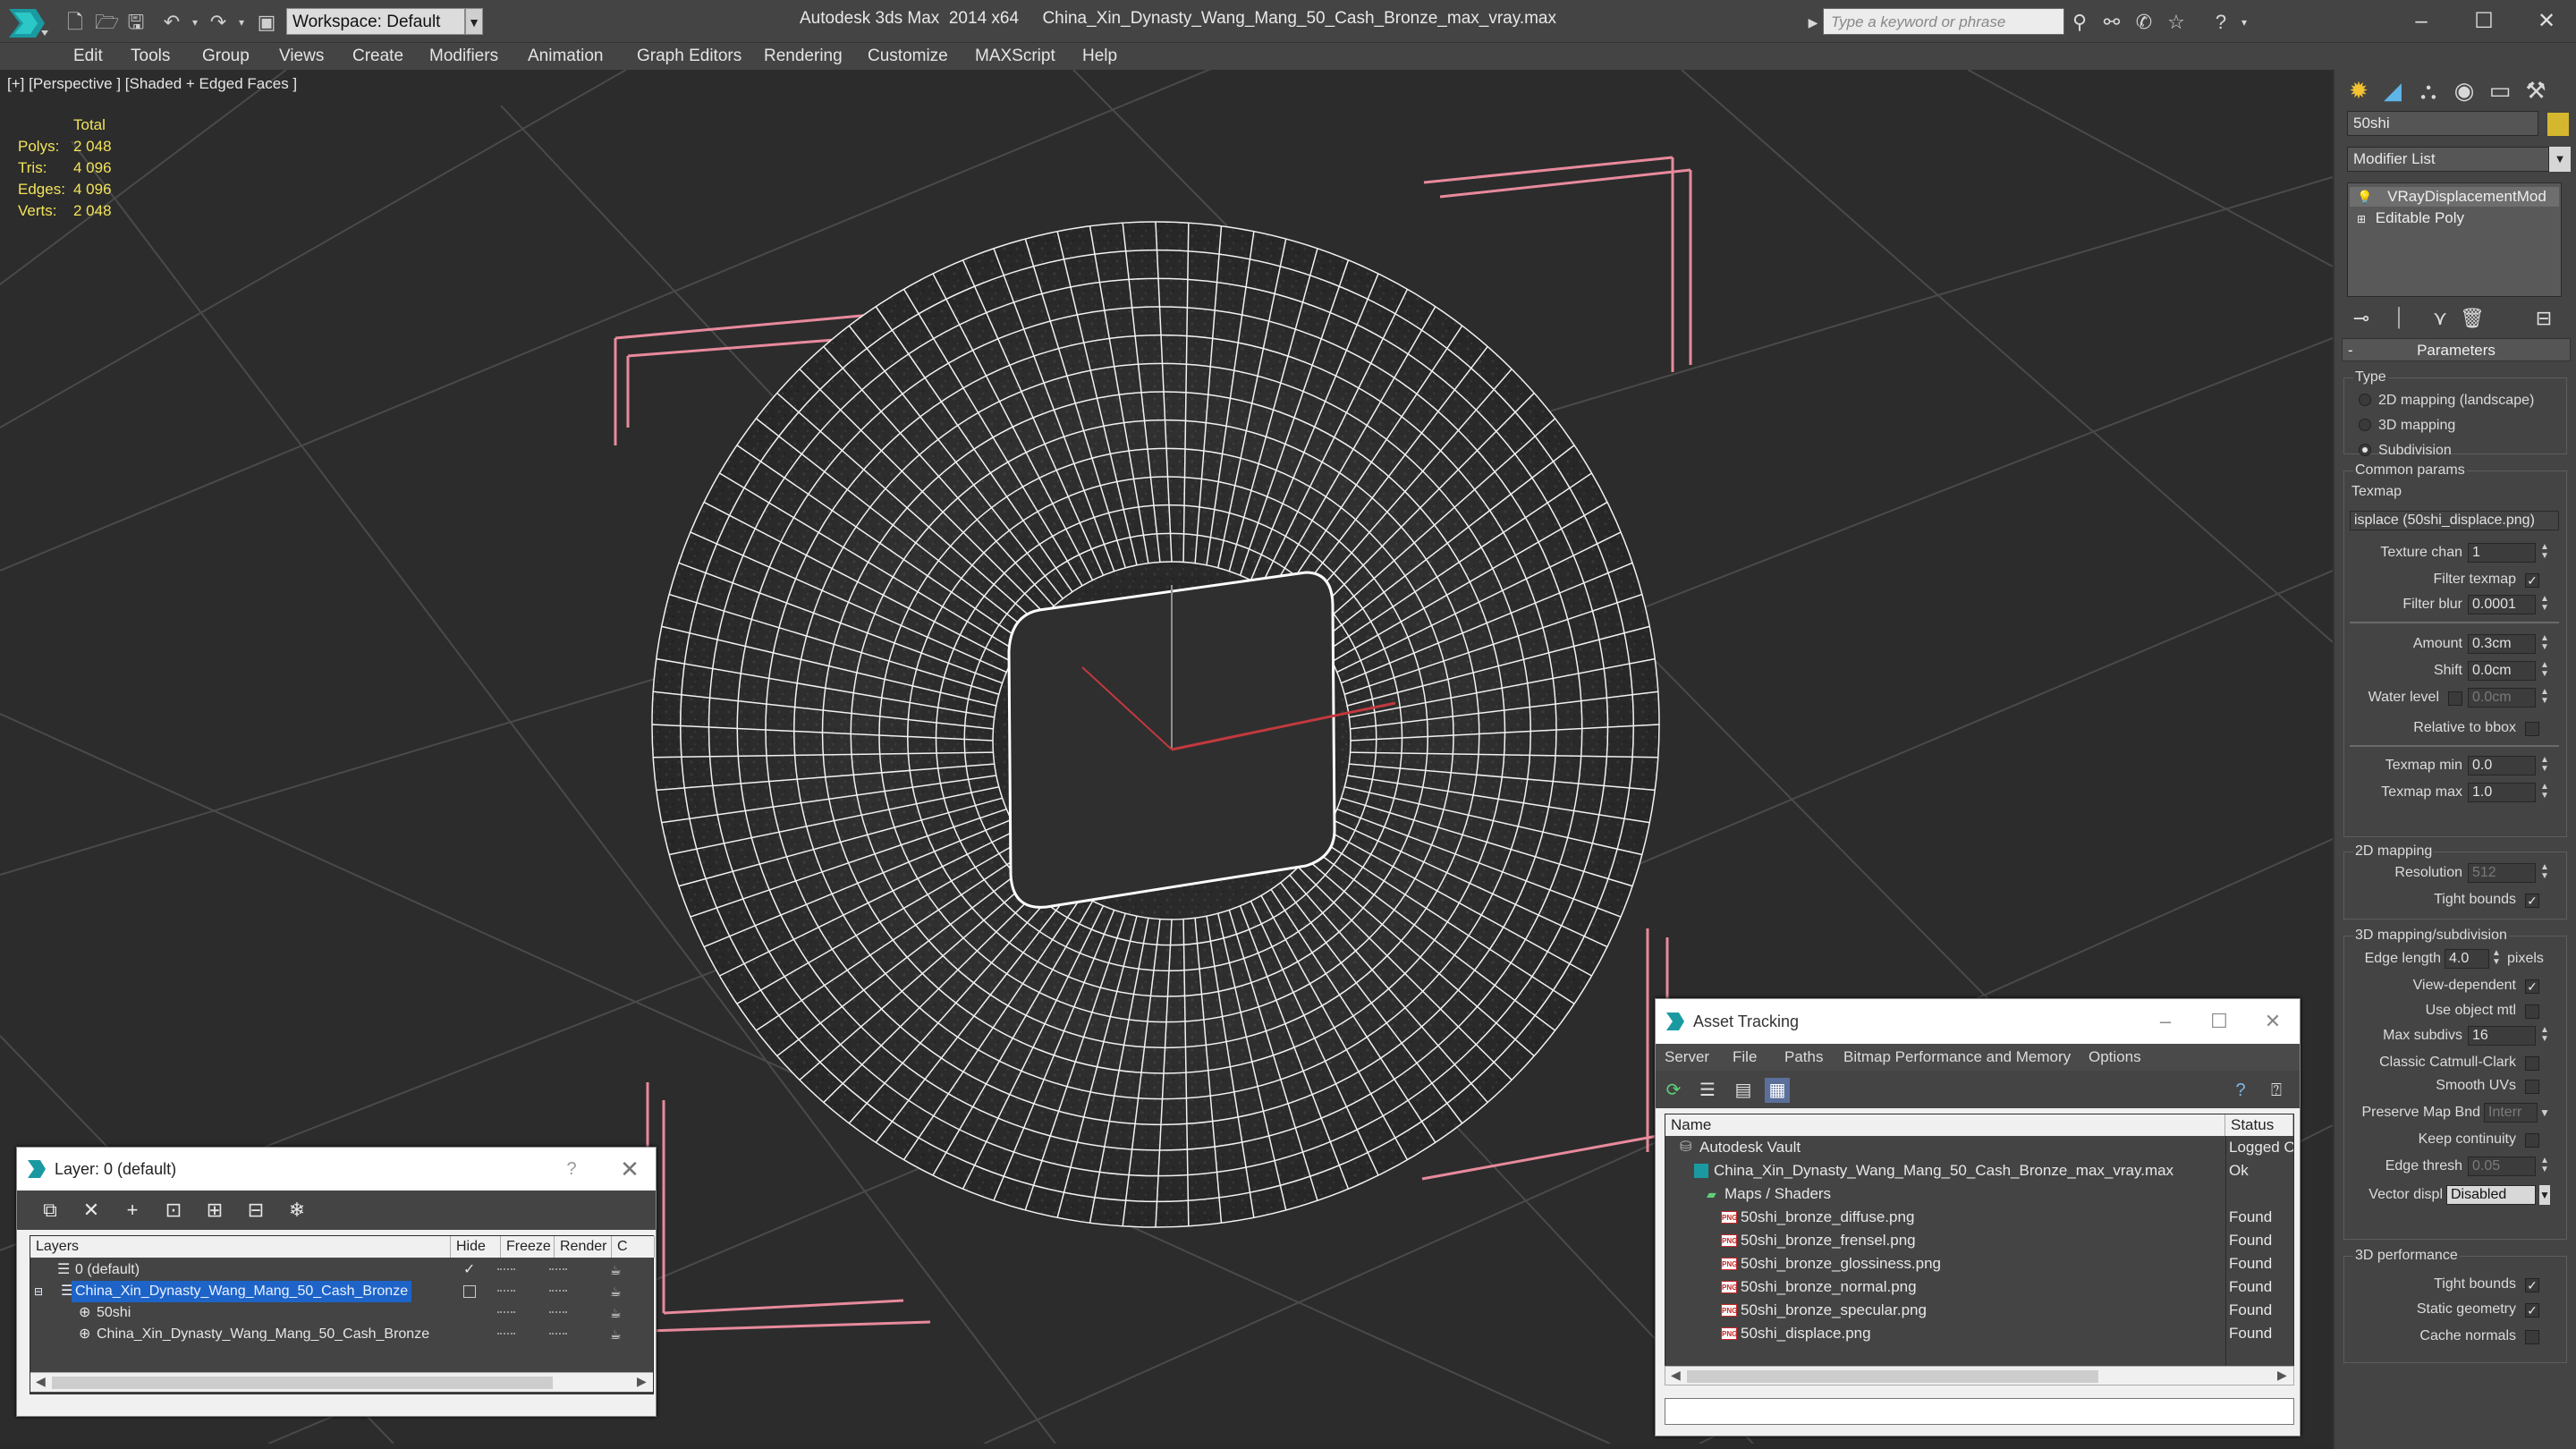 The image size is (2576, 1449). What do you see at coordinates (2455, 698) in the screenshot?
I see `water-level-checkbox` at bounding box center [2455, 698].